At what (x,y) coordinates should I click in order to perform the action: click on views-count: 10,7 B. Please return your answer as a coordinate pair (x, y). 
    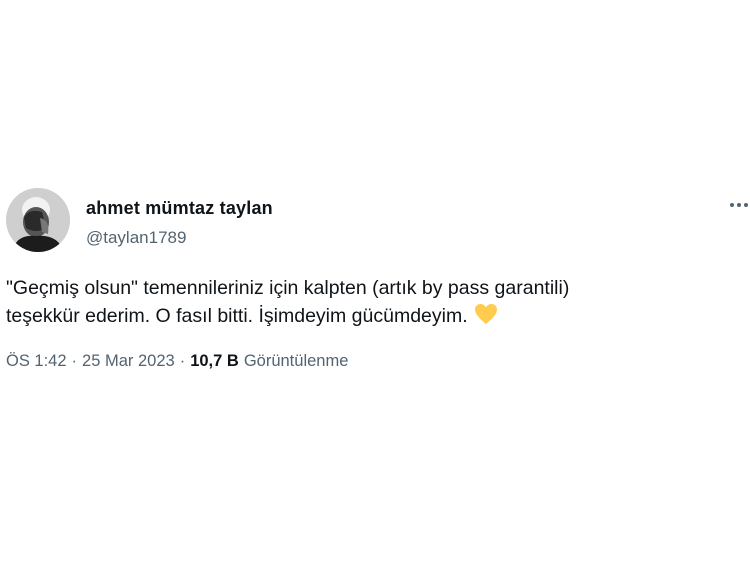
    Looking at the image, I should click on (214, 361).